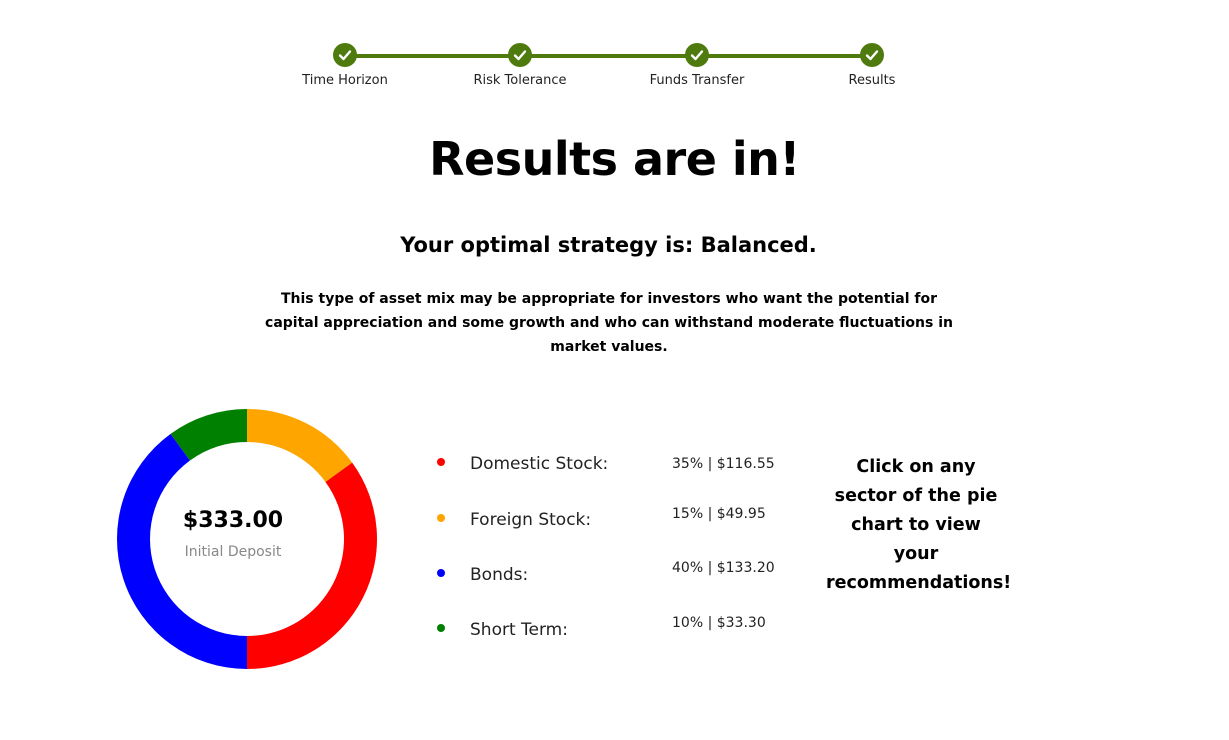 The width and height of the screenshot is (1229, 740). I want to click on legend-name: Short Term:, so click(519, 630).